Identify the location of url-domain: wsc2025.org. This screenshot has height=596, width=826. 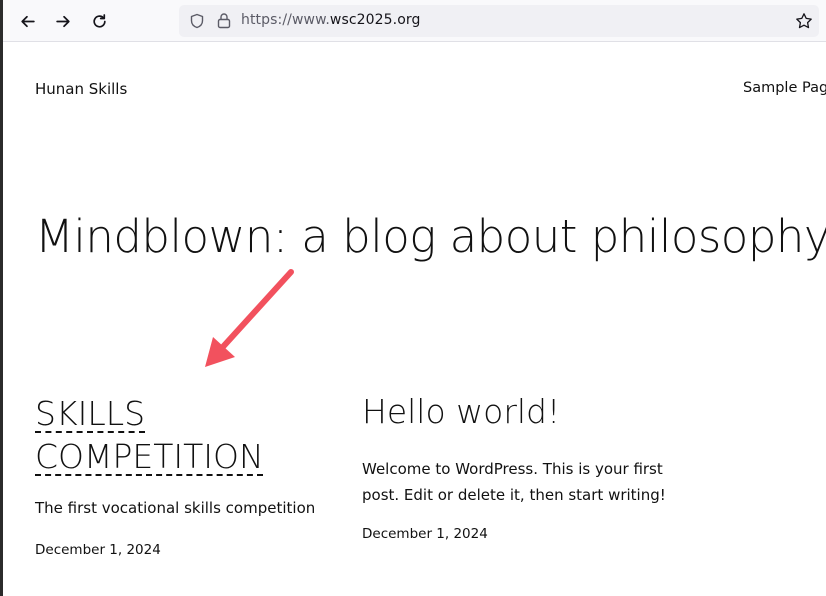
(375, 20).